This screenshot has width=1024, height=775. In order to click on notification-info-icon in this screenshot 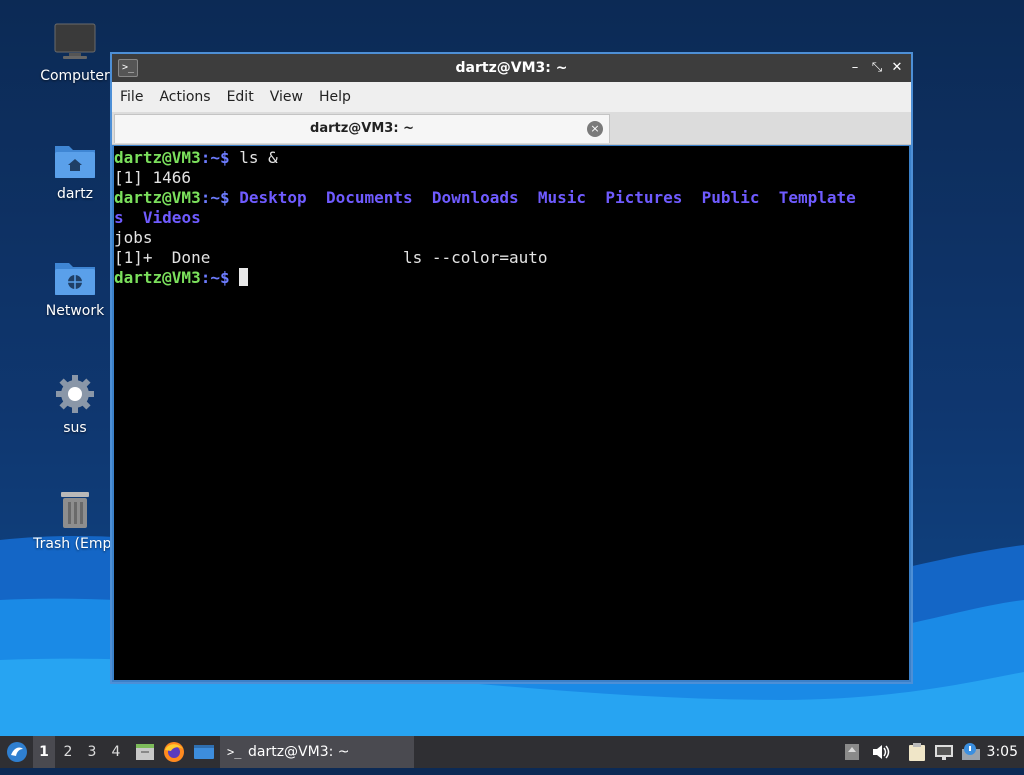, I will do `click(971, 751)`.